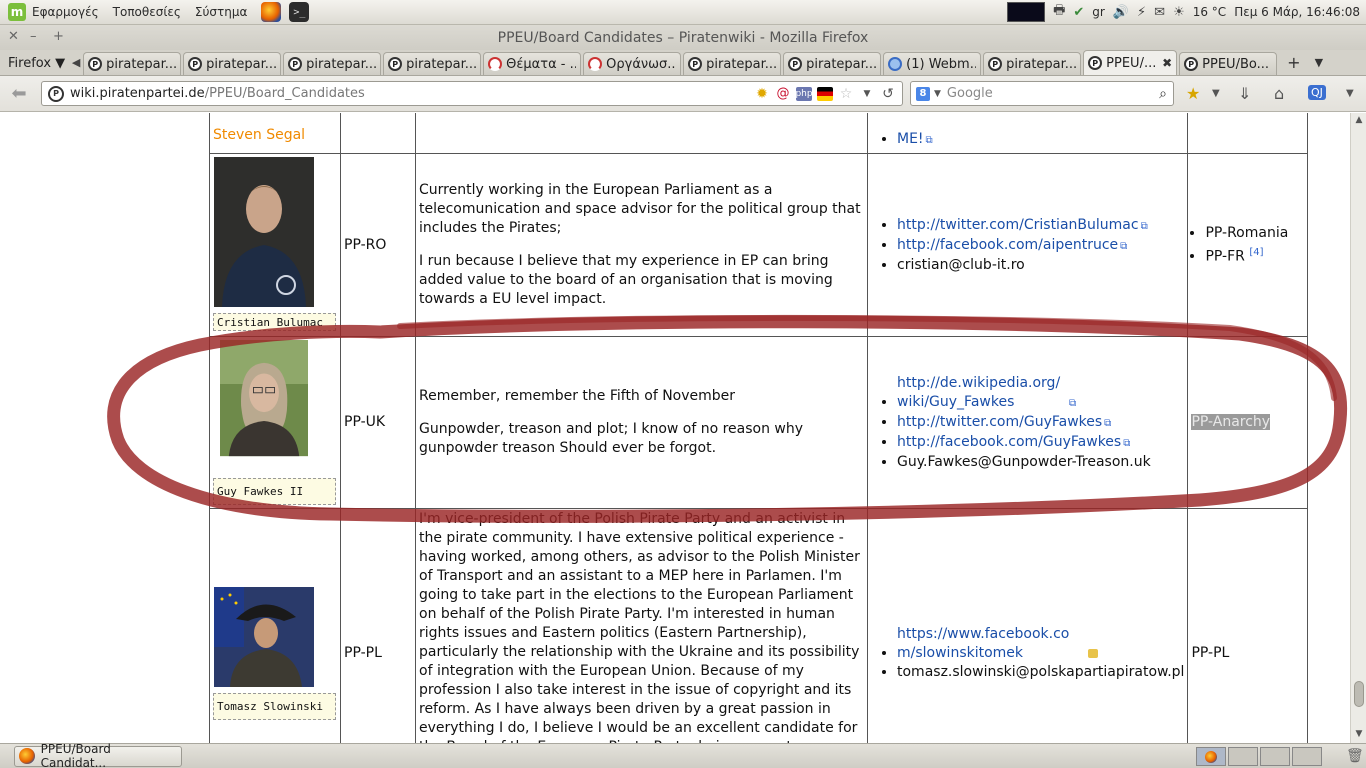 This screenshot has width=1366, height=768. What do you see at coordinates (378, 422) in the screenshot?
I see `party-cell: PP-UK` at bounding box center [378, 422].